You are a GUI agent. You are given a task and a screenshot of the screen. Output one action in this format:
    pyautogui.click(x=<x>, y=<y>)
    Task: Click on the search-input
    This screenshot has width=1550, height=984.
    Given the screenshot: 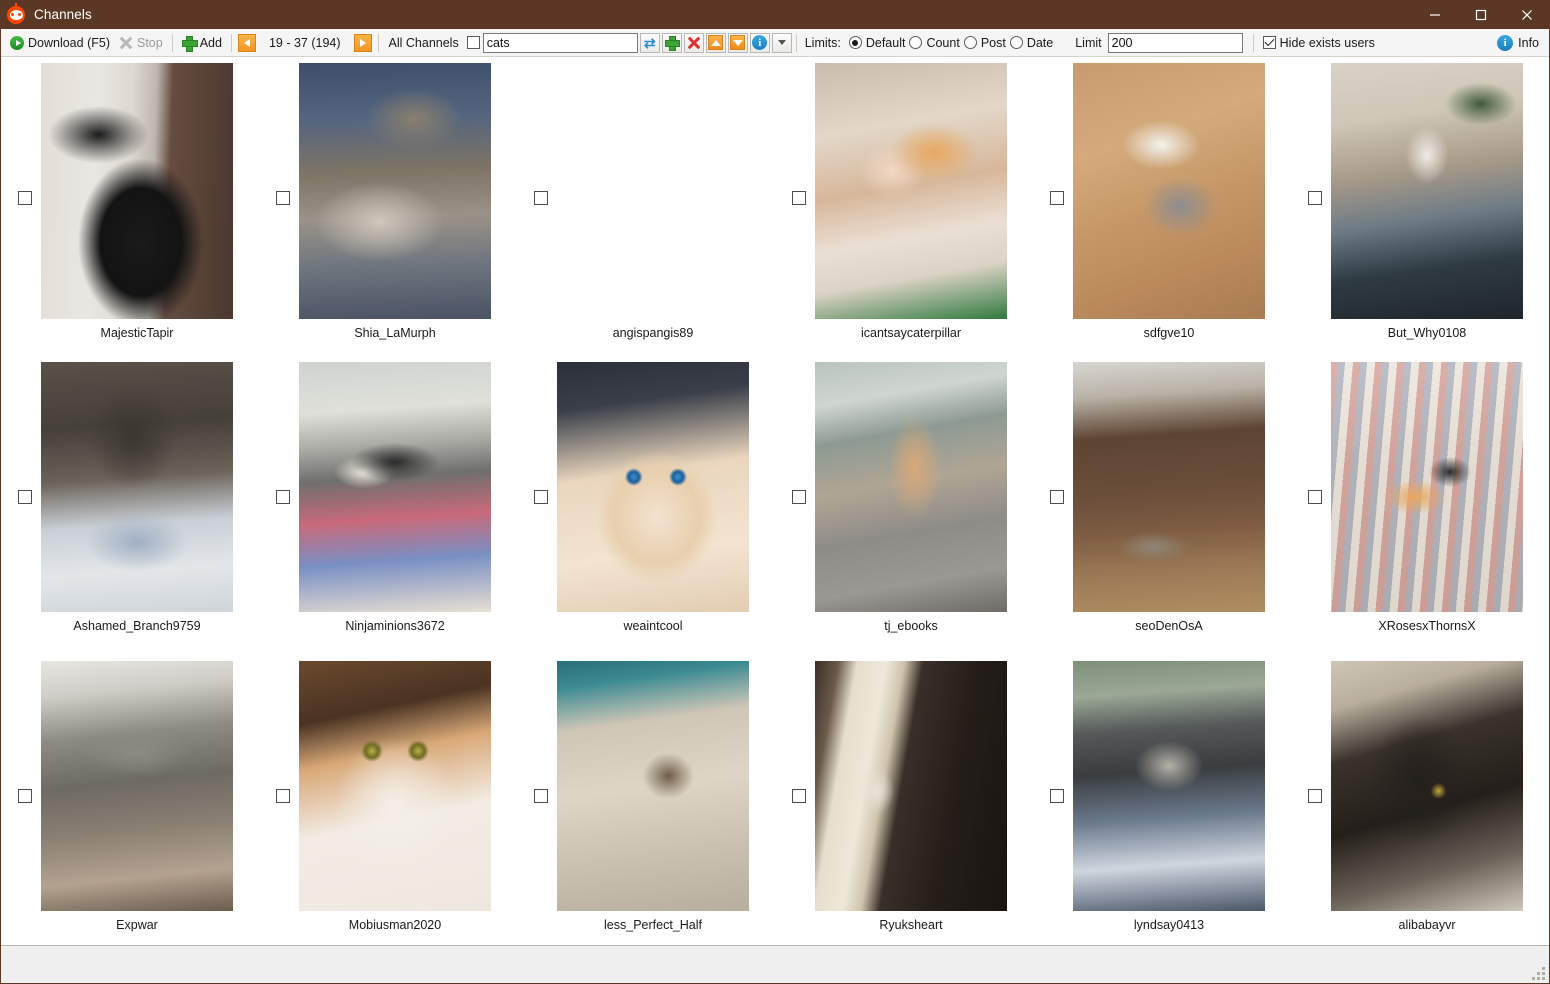 What is the action you would take?
    pyautogui.click(x=560, y=42)
    